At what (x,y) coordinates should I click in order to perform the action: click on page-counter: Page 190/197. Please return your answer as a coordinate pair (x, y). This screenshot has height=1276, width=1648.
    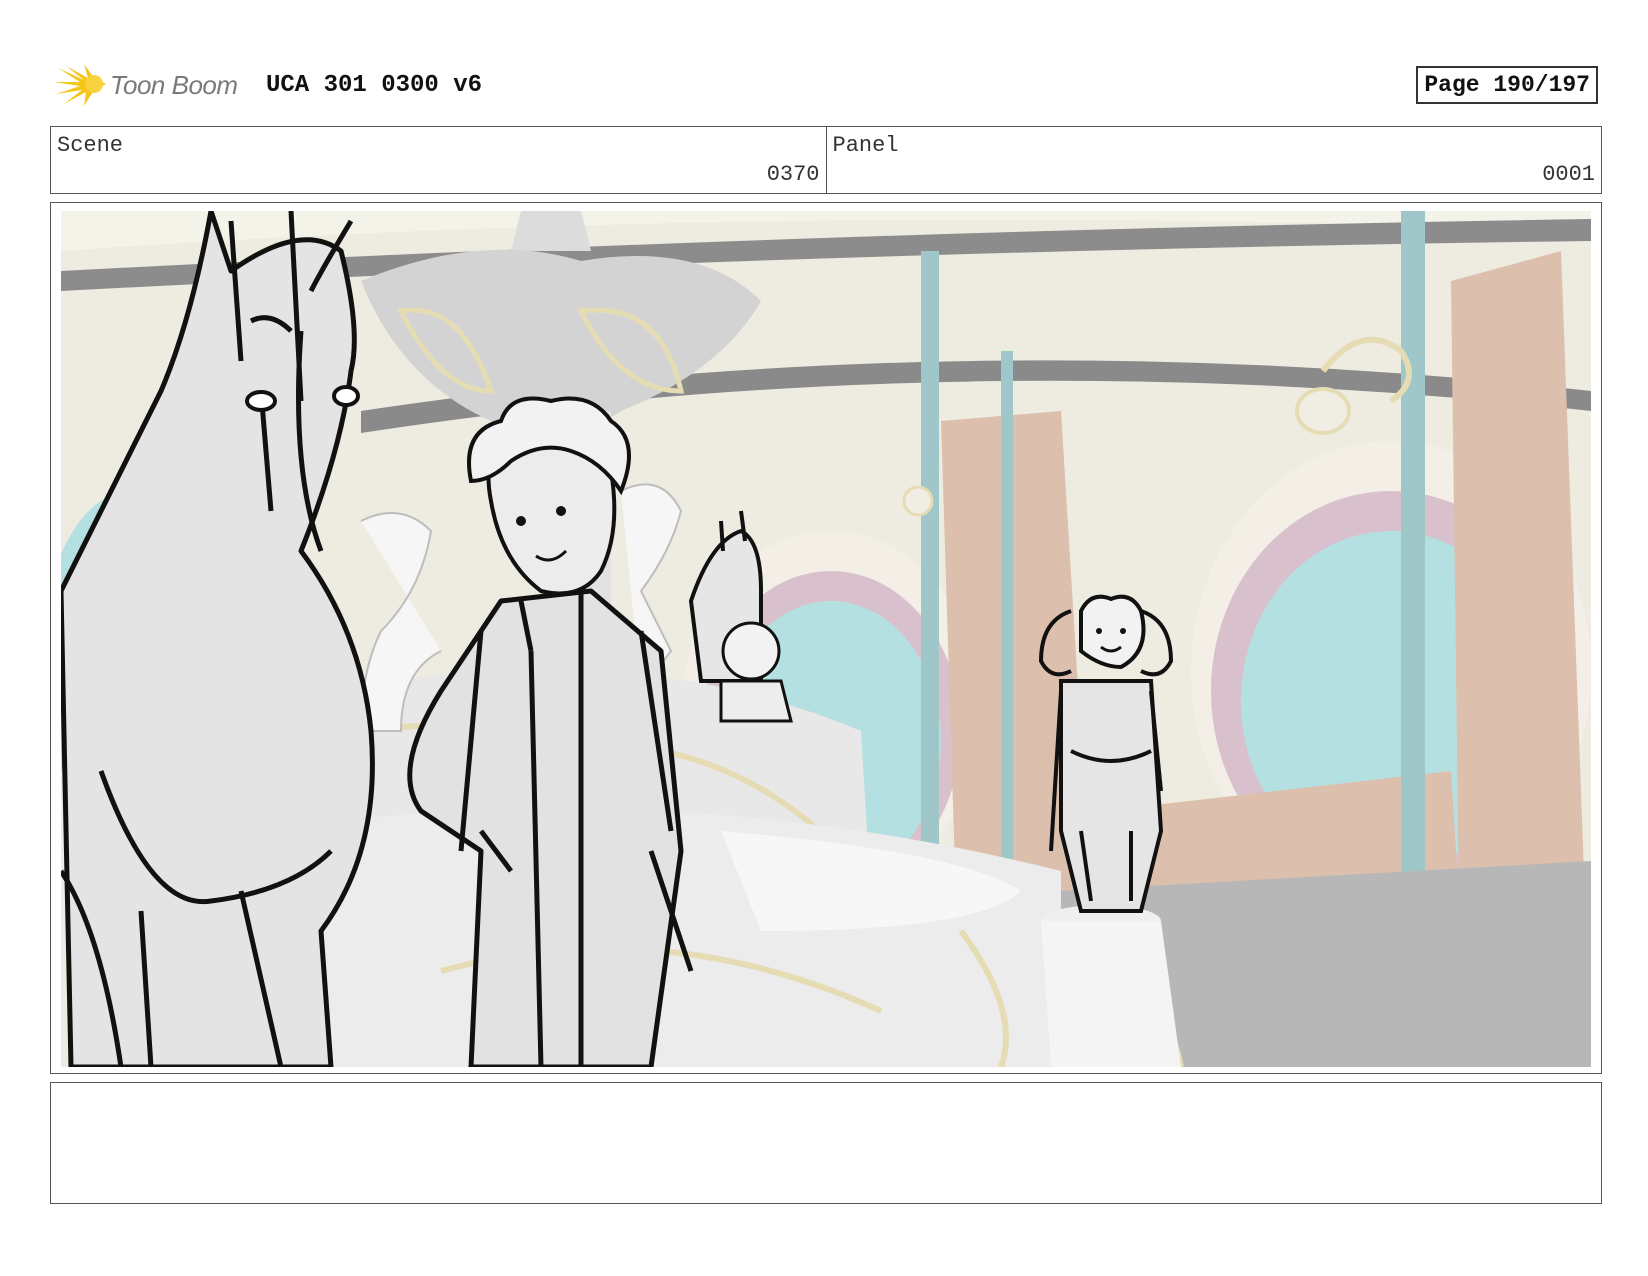
    Looking at the image, I should click on (1507, 85).